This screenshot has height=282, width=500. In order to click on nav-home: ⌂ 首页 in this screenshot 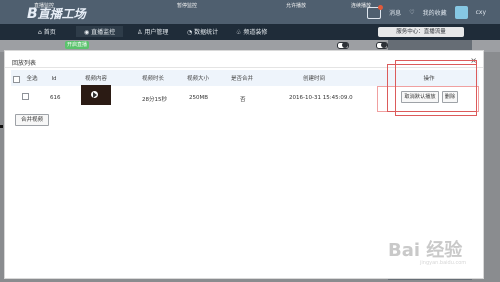, I will do `click(47, 31)`.